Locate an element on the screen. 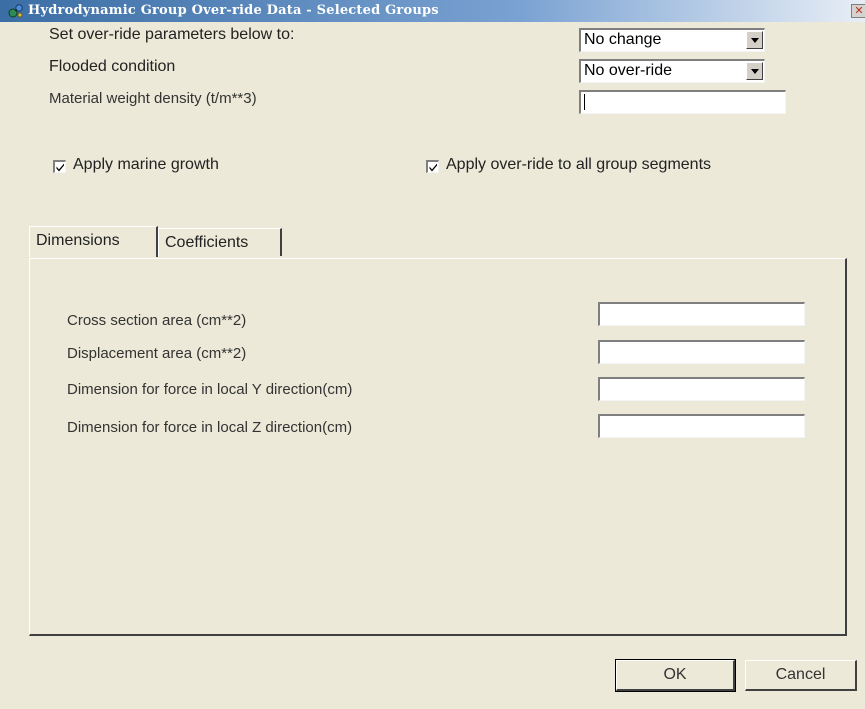 The height and width of the screenshot is (709, 865). ok-button: OK is located at coordinates (675, 675).